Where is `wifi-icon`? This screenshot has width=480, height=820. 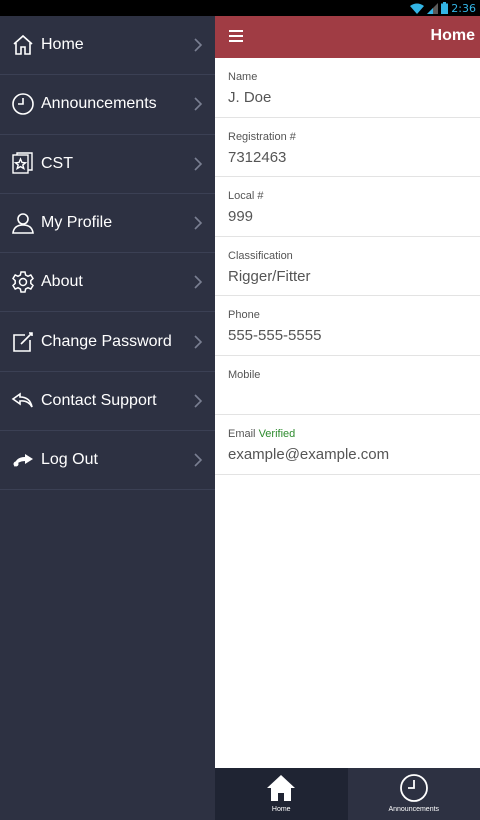
wifi-icon is located at coordinates (417, 8).